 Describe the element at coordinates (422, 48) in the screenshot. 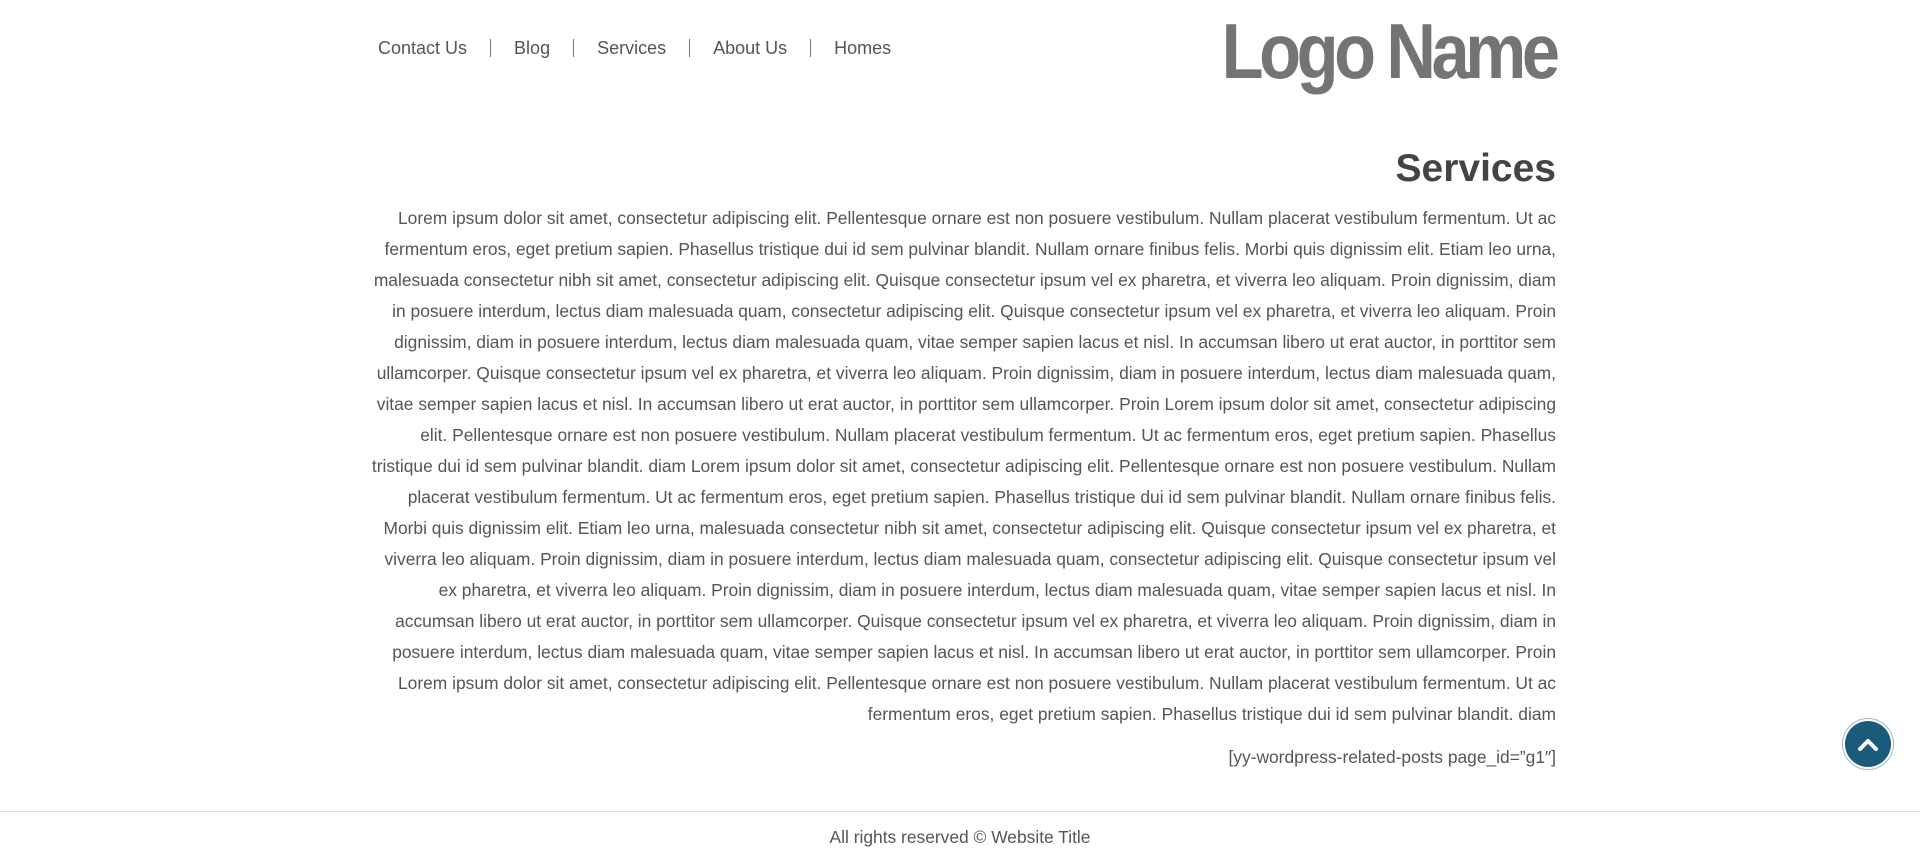

I see `nav-item-contact-us: Contact Us` at that location.